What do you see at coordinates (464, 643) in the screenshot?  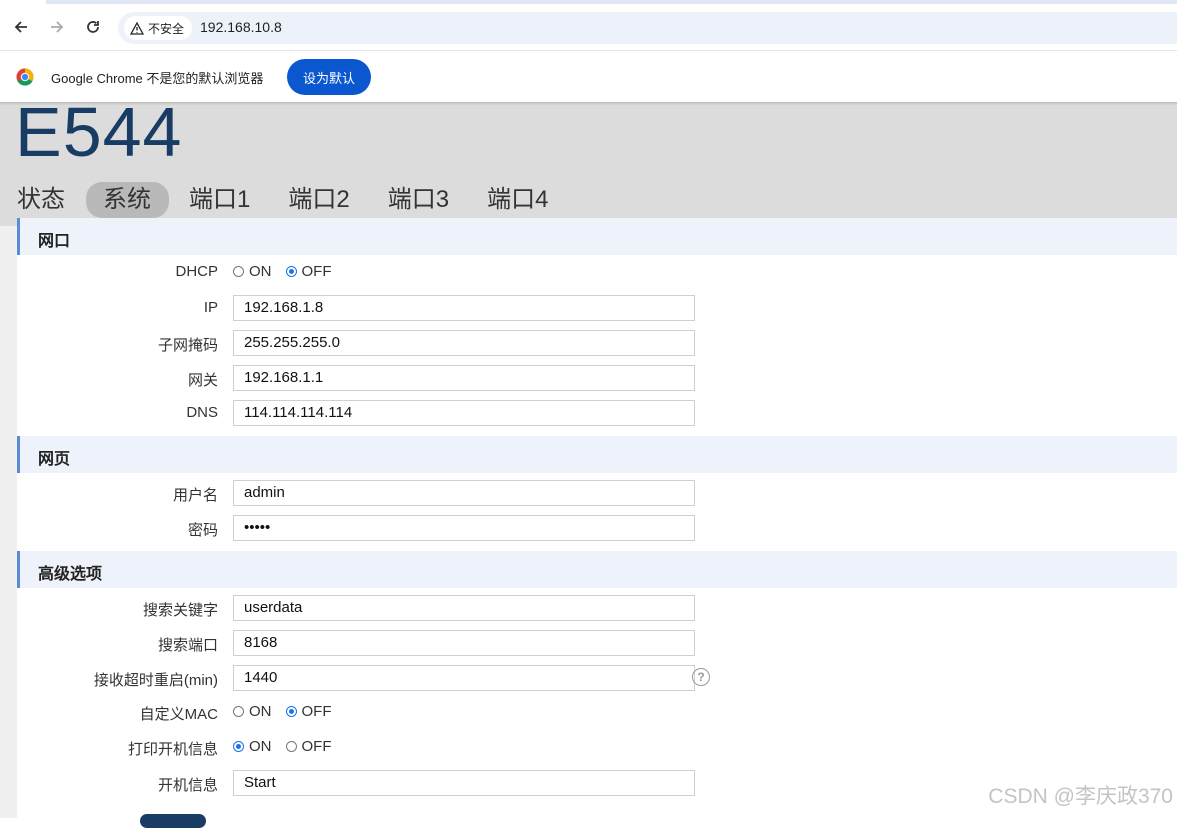 I see `search-port-input: 8168` at bounding box center [464, 643].